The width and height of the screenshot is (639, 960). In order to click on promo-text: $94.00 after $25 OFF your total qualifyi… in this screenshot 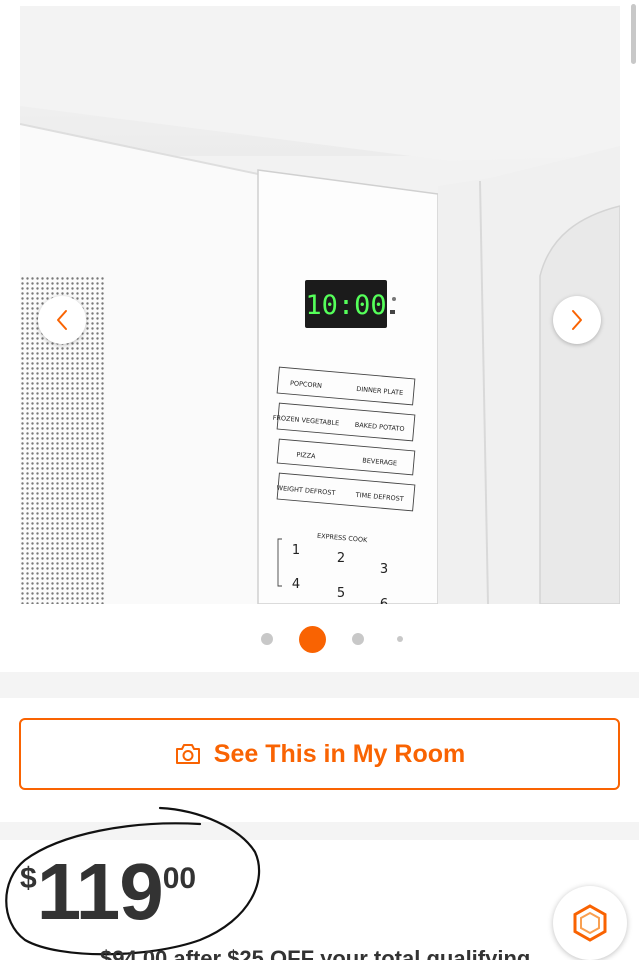, I will do `click(315, 953)`.